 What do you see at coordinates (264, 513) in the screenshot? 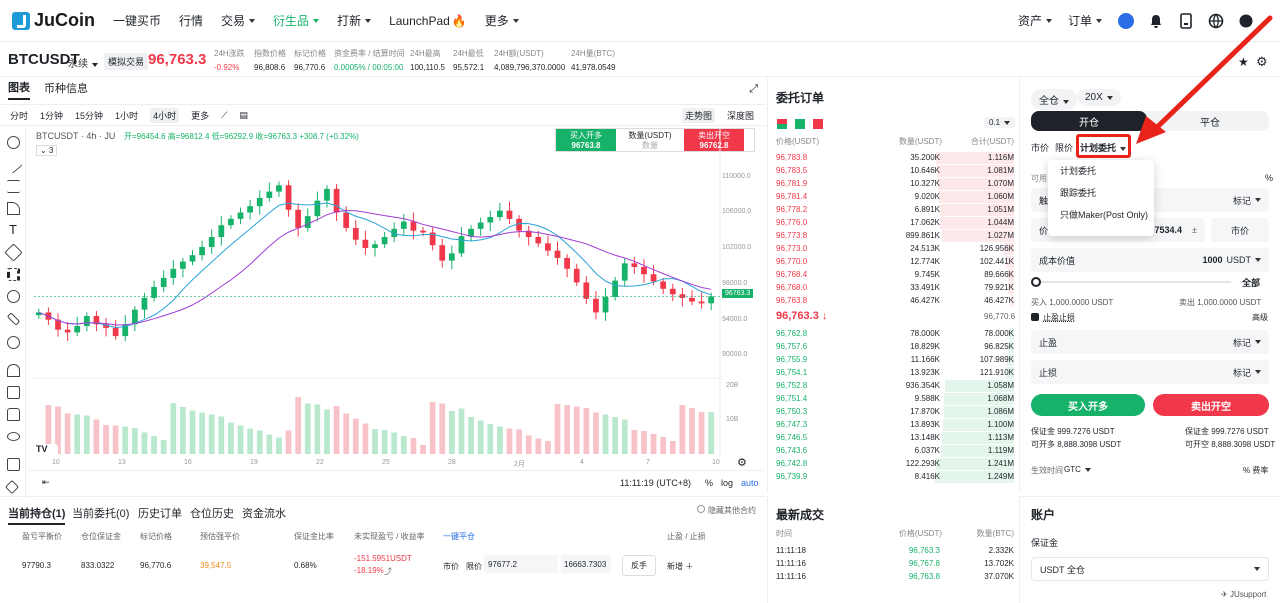
I see `tab-fund-flow: 资金流水` at bounding box center [264, 513].